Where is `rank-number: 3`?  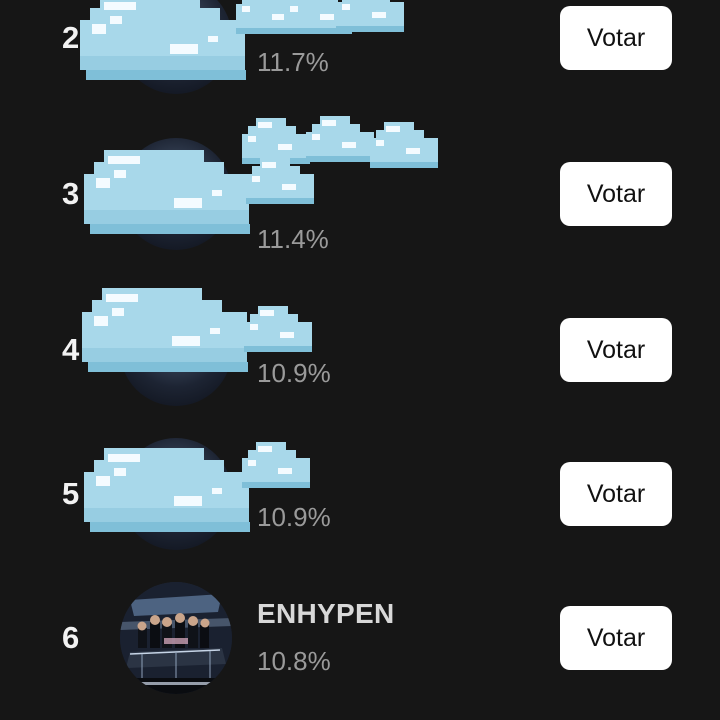 rank-number: 3 is located at coordinates (71, 193).